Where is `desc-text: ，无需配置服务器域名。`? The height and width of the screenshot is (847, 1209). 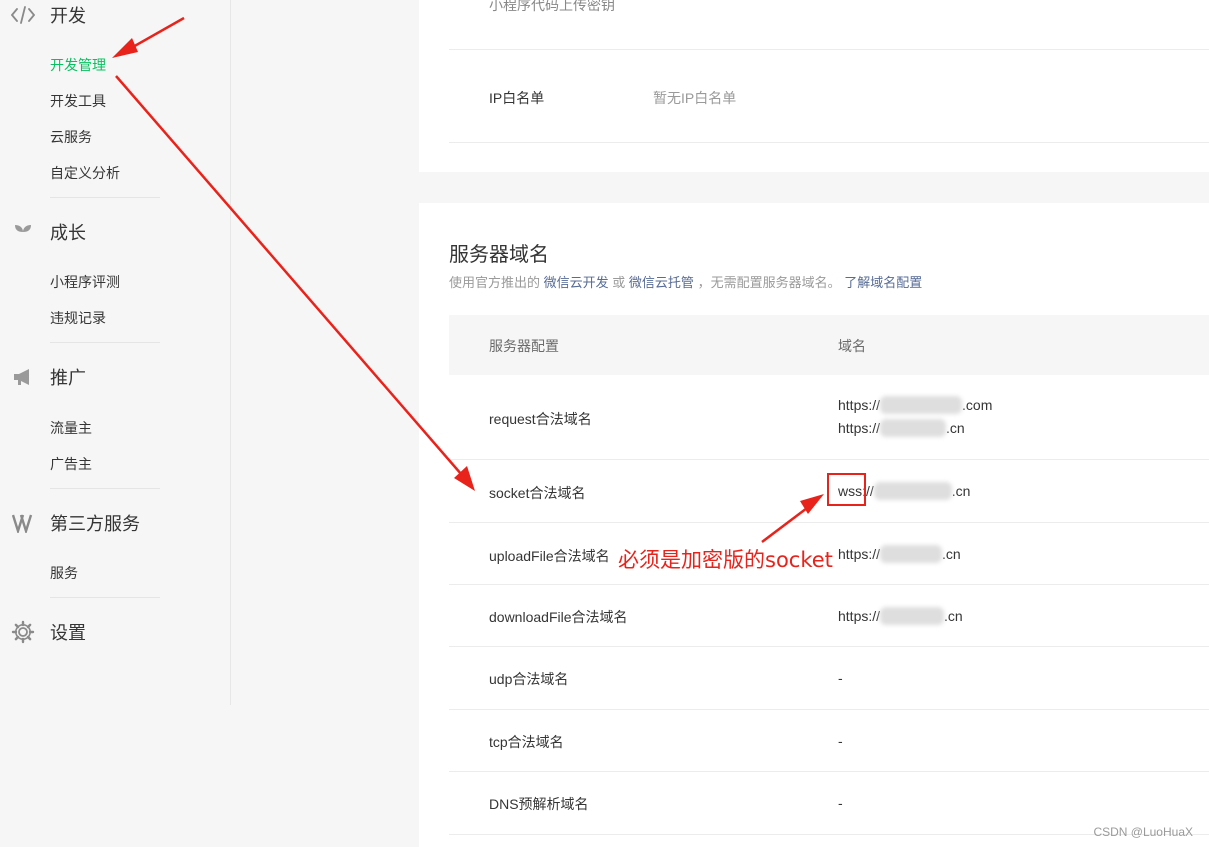 desc-text: ，无需配置服务器域名。 is located at coordinates (769, 282).